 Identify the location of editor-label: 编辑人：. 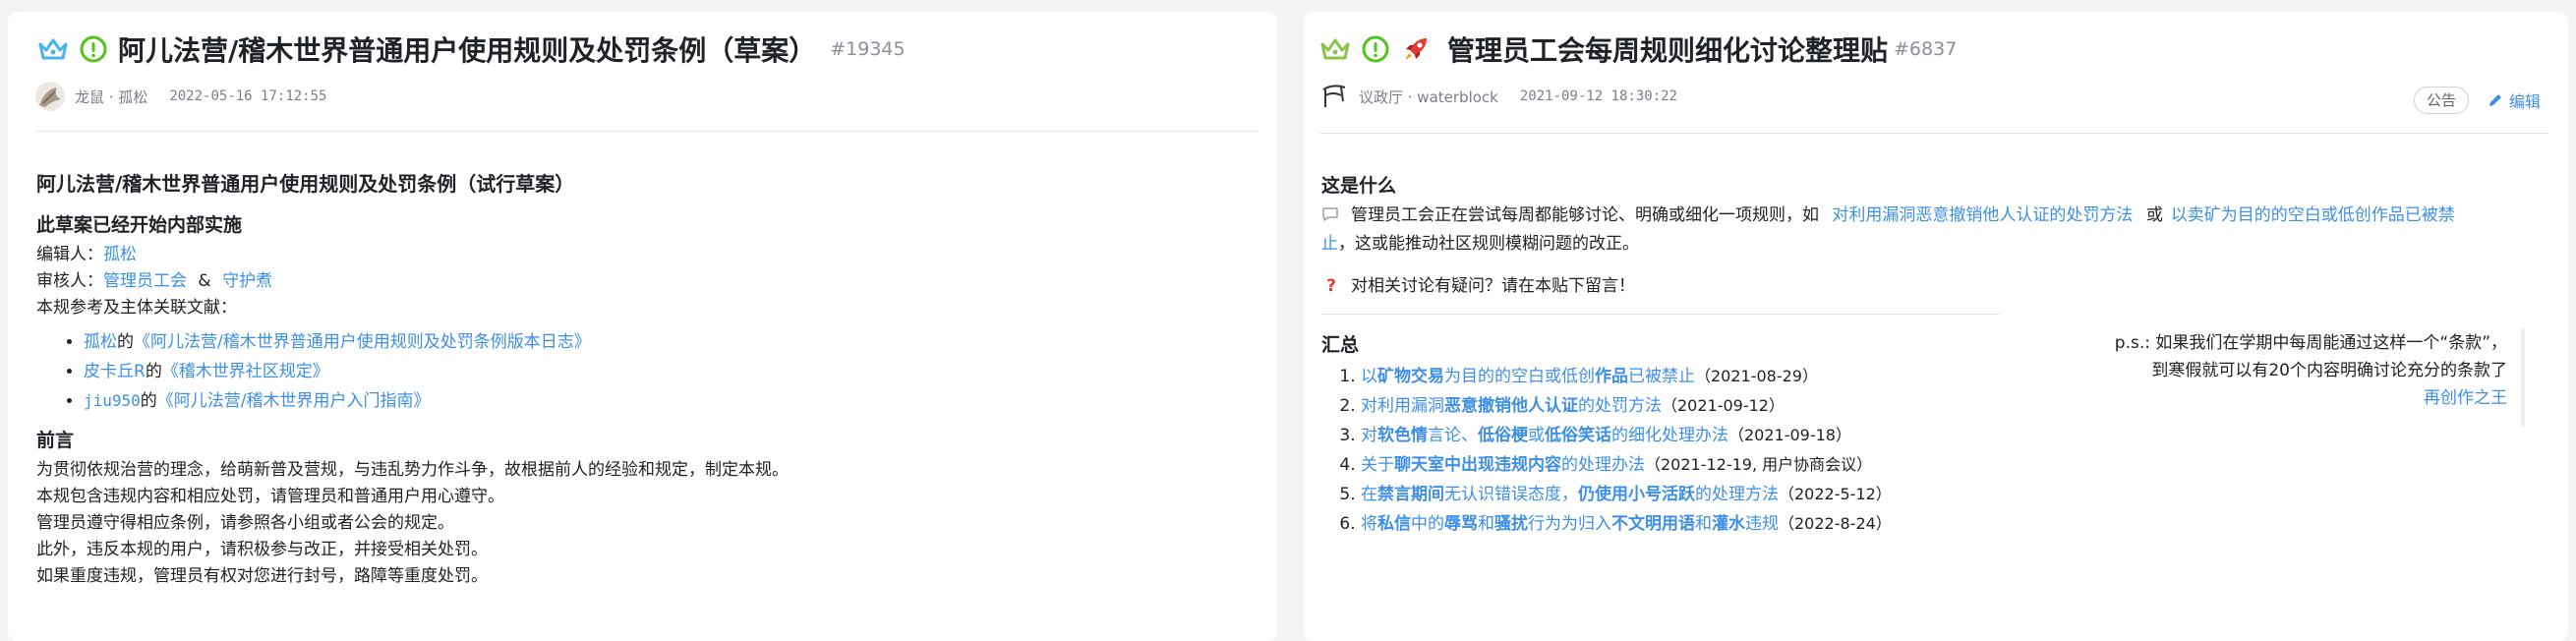
(69, 254).